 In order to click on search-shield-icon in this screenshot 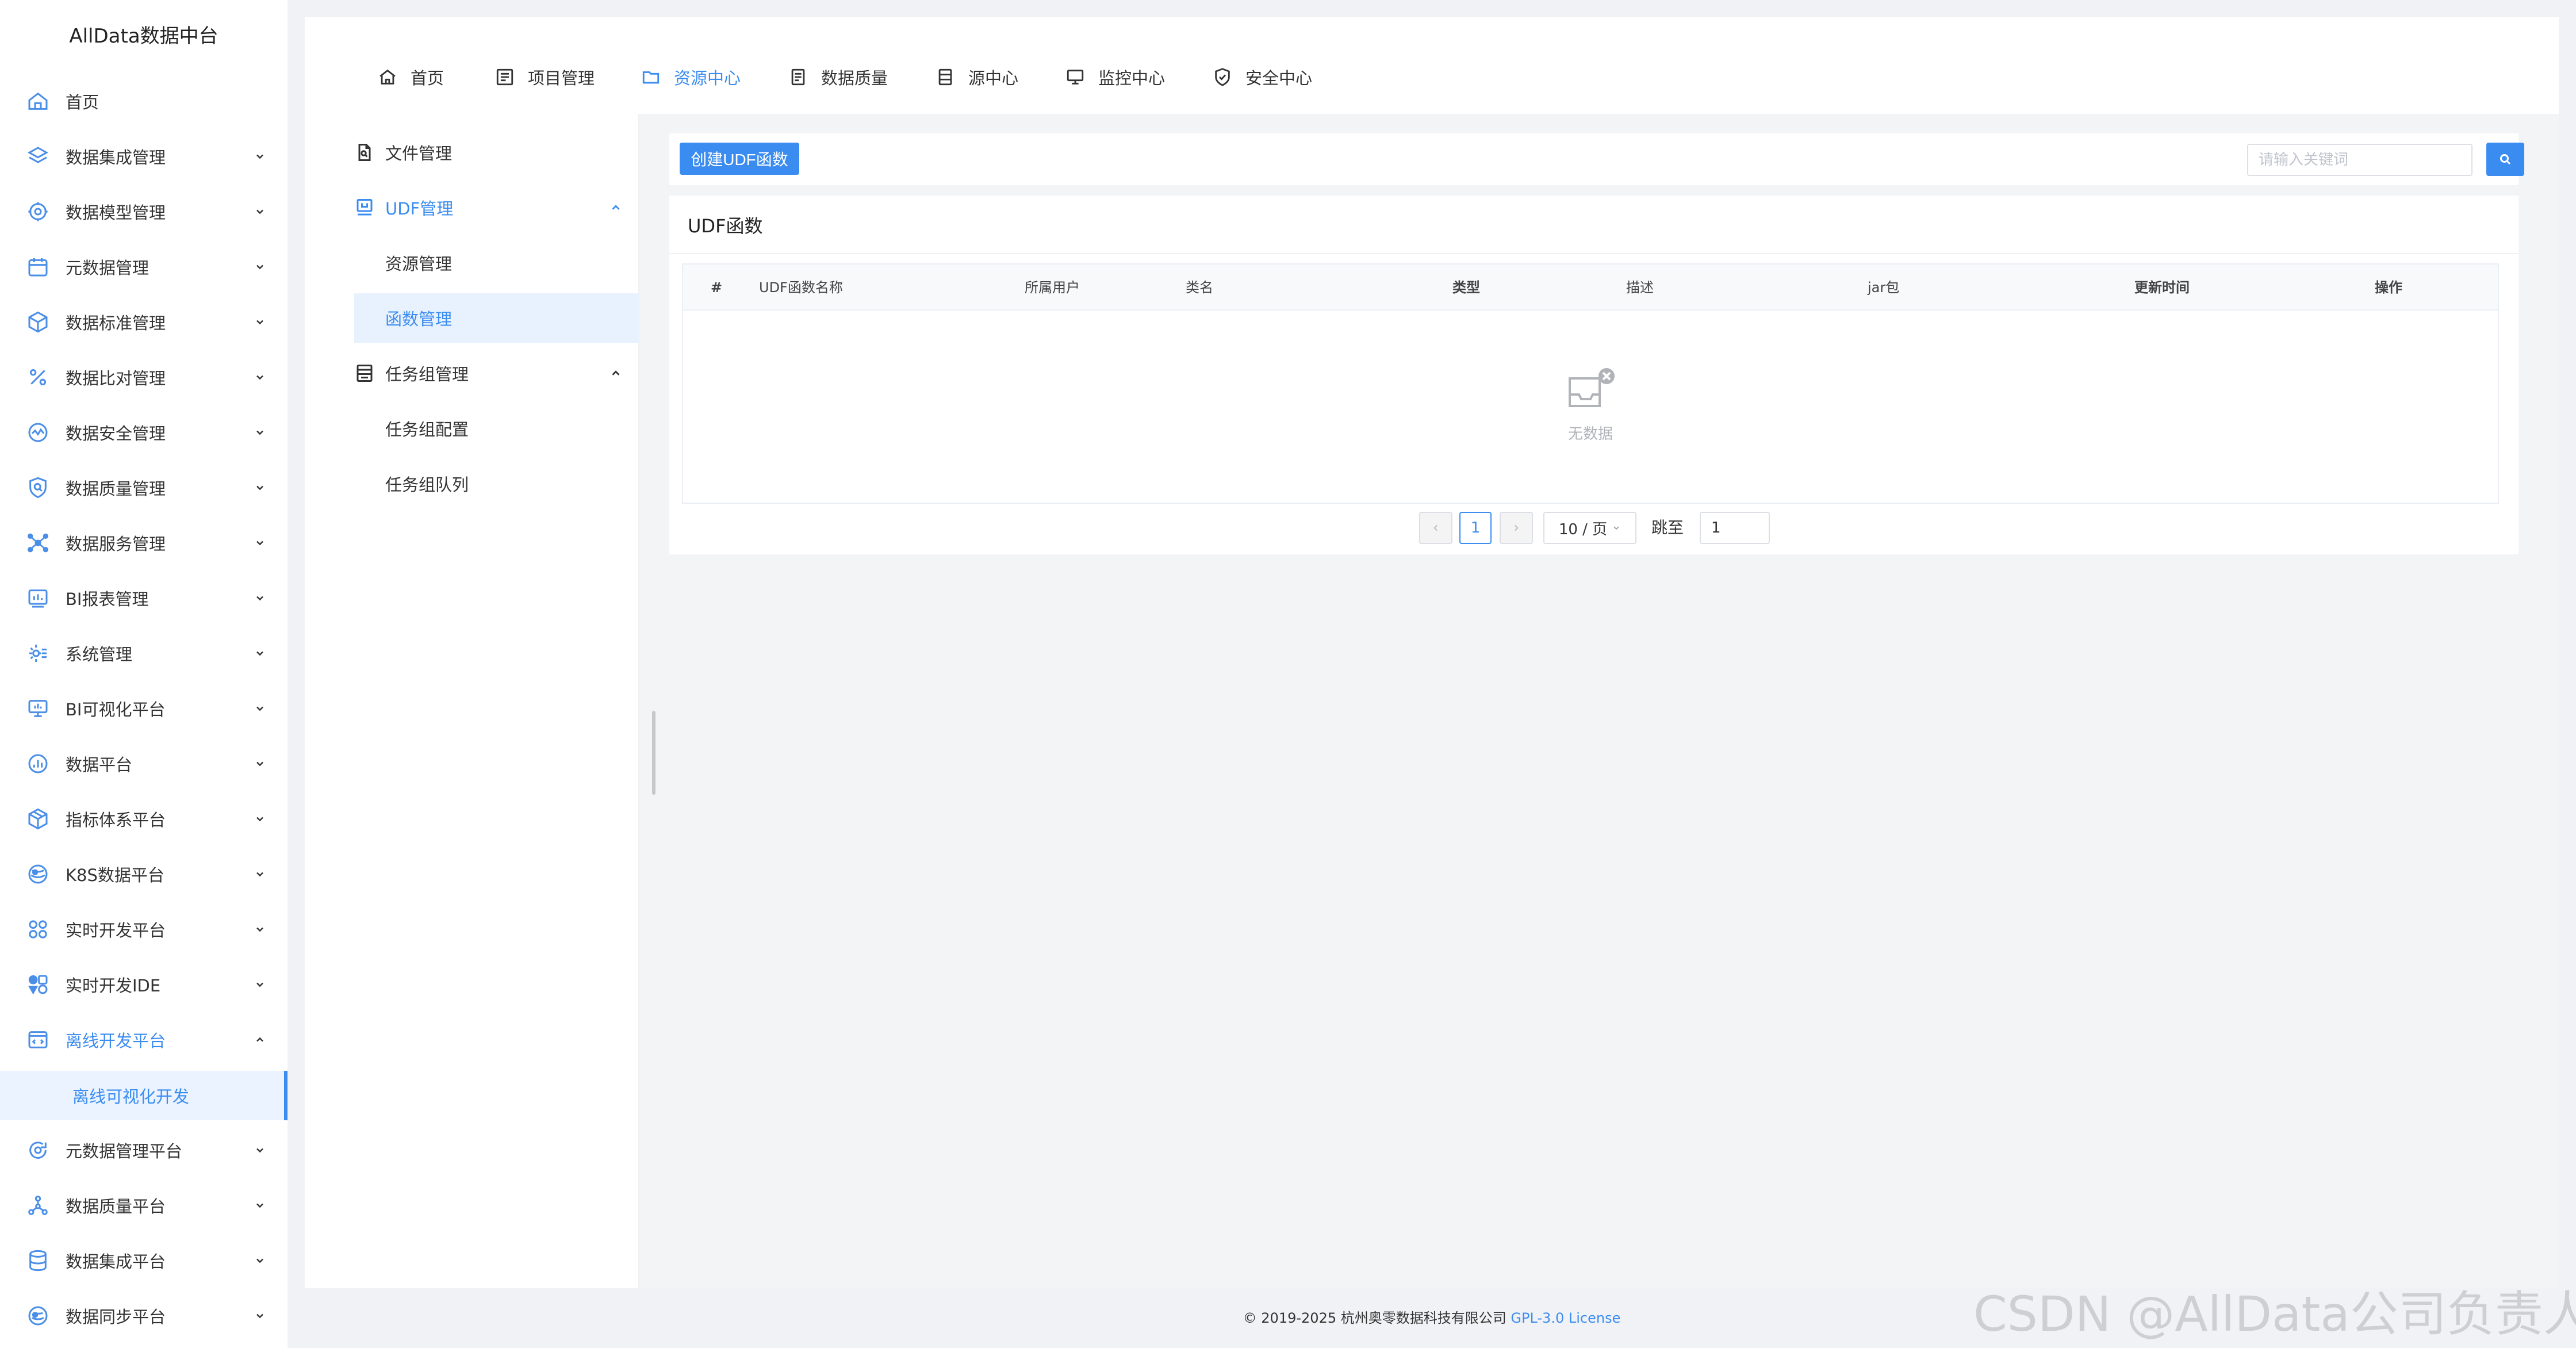, I will do `click(38, 488)`.